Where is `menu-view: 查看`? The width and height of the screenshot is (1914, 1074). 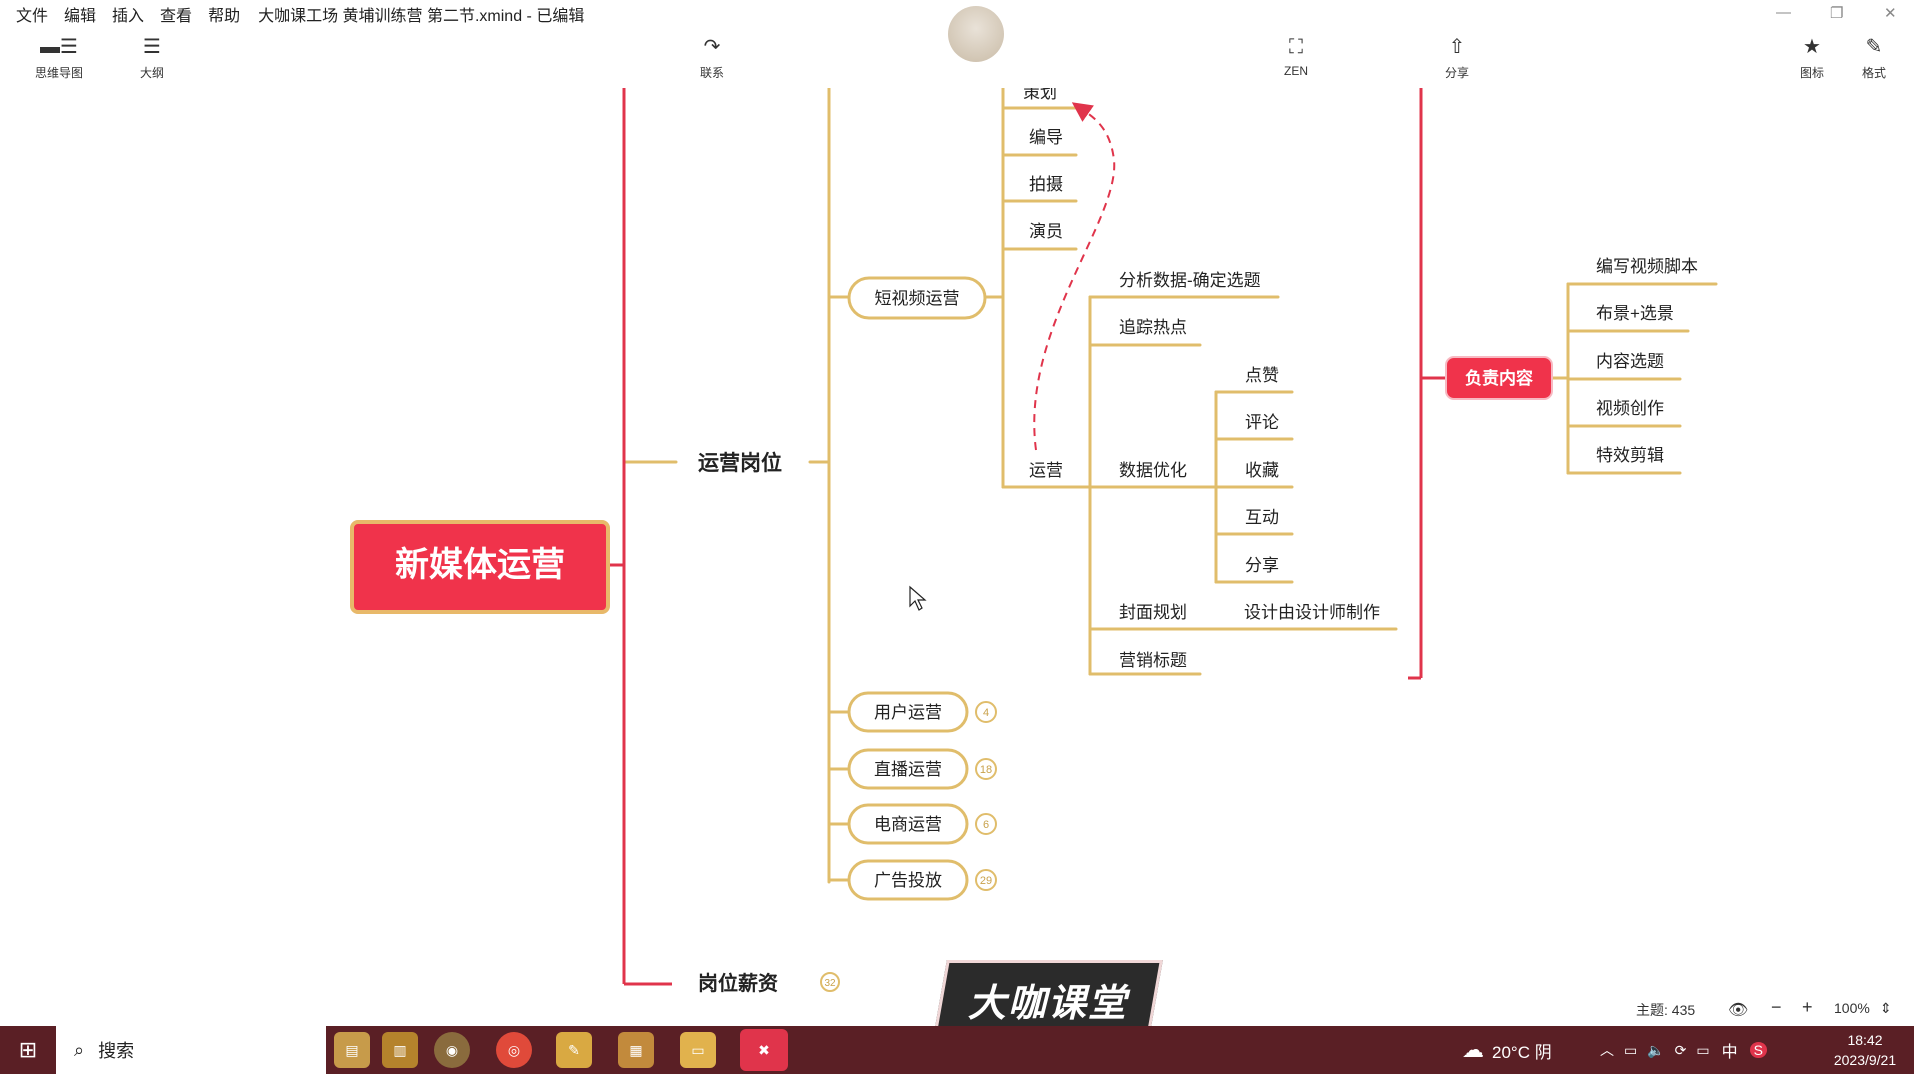
menu-view: 查看 is located at coordinates (176, 14).